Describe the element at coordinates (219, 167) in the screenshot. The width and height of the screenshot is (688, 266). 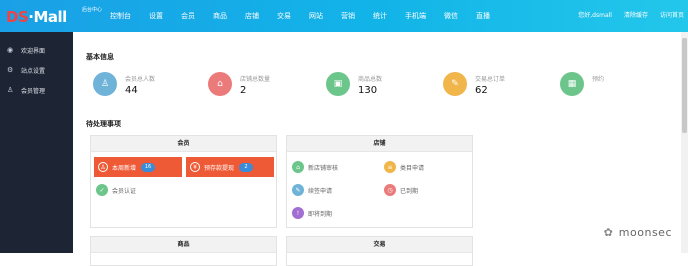
I see `task-label: 预存款提现` at that location.